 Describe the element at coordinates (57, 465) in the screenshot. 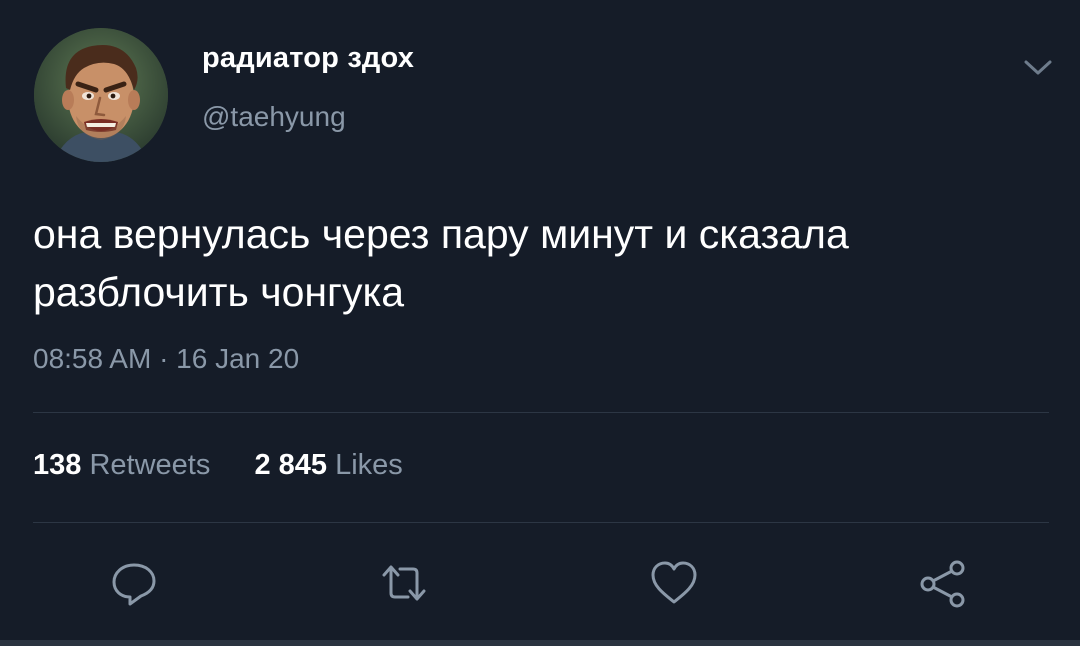

I see `retweets-count: 138` at that location.